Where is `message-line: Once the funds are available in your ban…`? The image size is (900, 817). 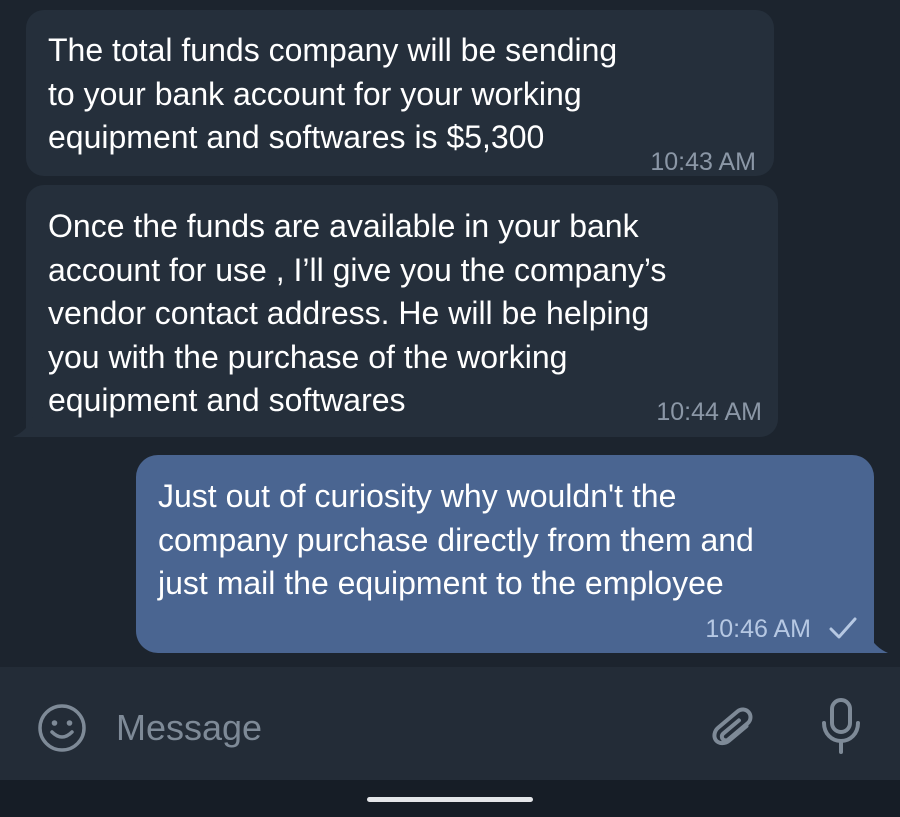
message-line: Once the funds are available in your ban… is located at coordinates (343, 226).